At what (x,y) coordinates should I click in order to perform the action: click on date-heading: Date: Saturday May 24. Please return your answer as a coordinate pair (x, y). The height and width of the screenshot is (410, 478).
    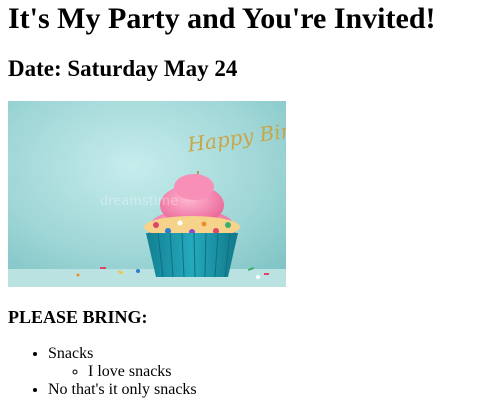
    Looking at the image, I should click on (123, 68).